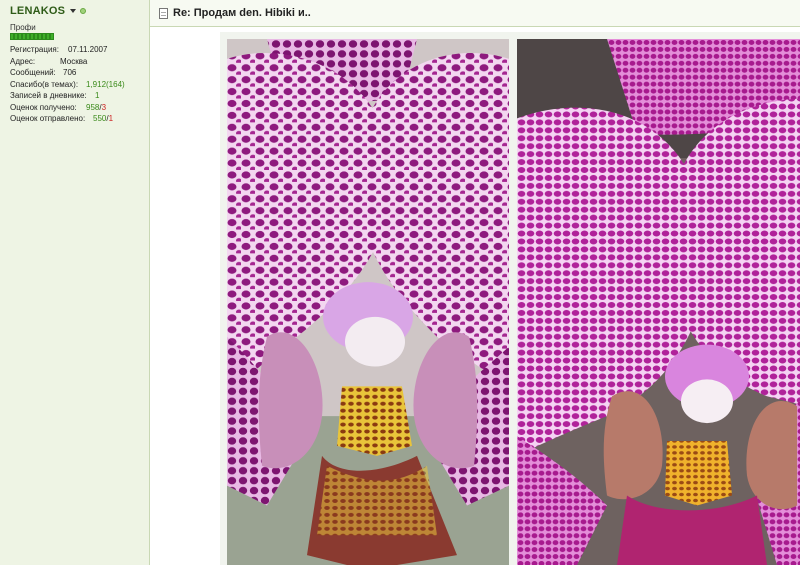  Describe the element at coordinates (163, 13) in the screenshot. I see `document-icon` at that location.